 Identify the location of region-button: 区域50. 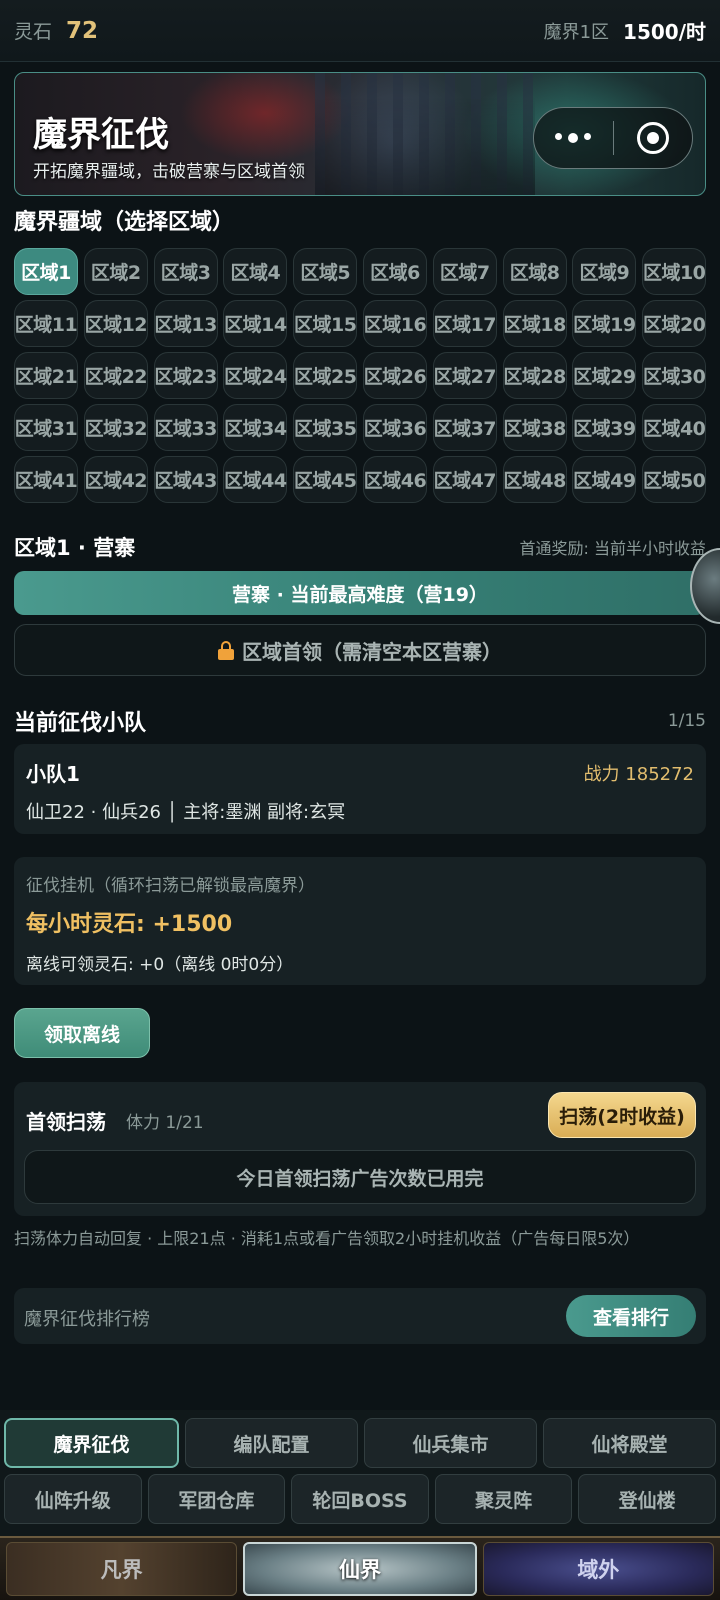
(674, 479).